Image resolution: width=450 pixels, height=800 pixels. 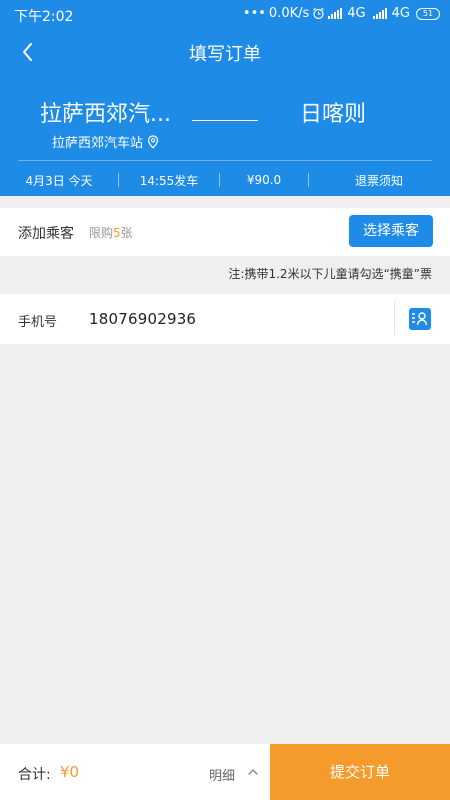 I want to click on child-ticket-note: 注:携带1.2米以下儿童请勾选“携童”票, so click(x=330, y=274).